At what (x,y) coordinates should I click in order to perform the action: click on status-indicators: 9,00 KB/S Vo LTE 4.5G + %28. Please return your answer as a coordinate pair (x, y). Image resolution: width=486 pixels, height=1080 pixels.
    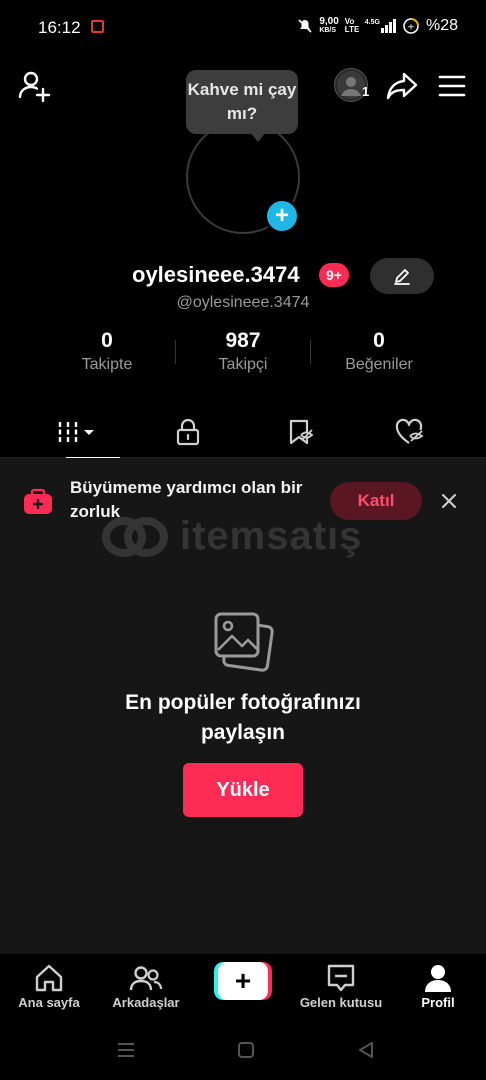
    Looking at the image, I should click on (377, 26).